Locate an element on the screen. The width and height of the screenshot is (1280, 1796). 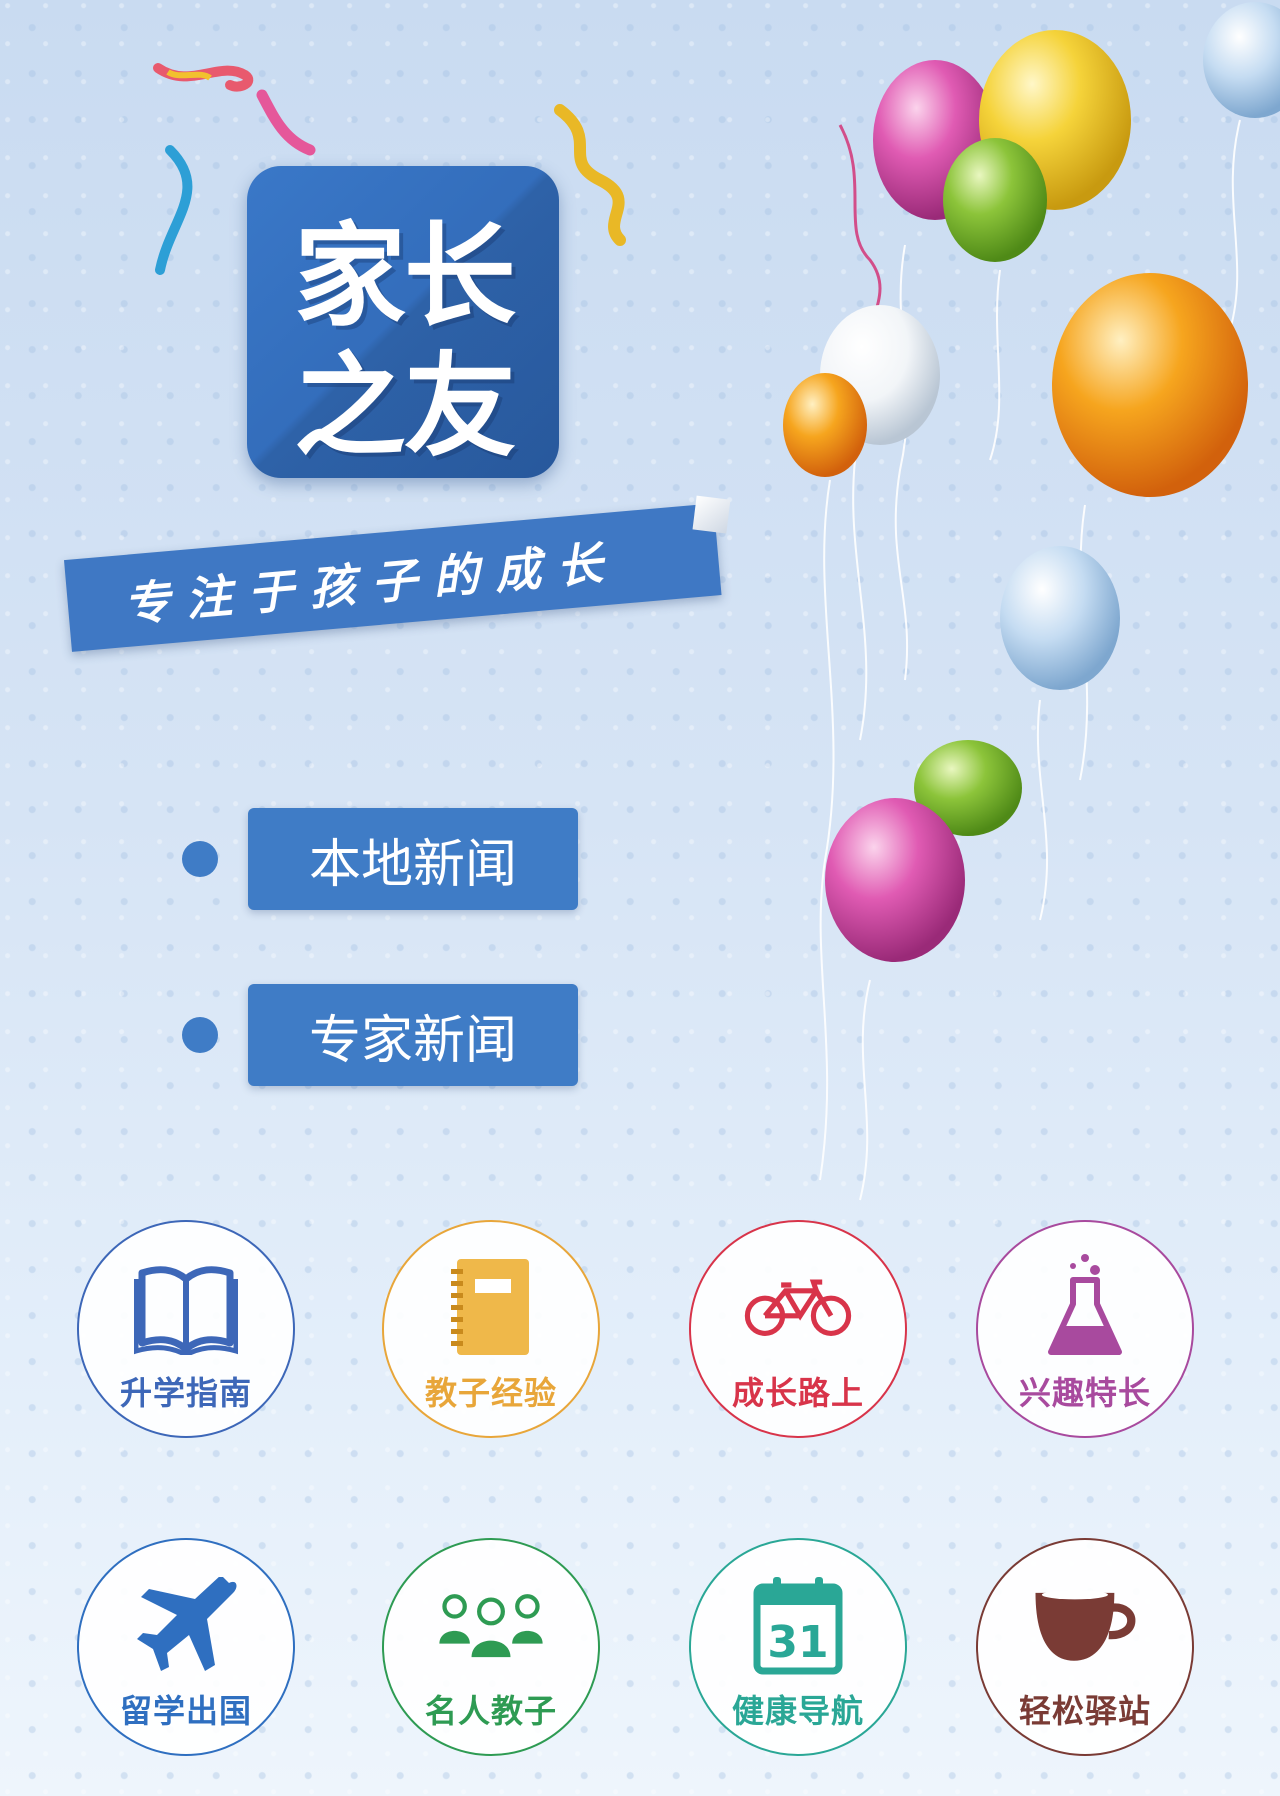
category-tile-admission-guide: 升学指南 is located at coordinates (186, 1329).